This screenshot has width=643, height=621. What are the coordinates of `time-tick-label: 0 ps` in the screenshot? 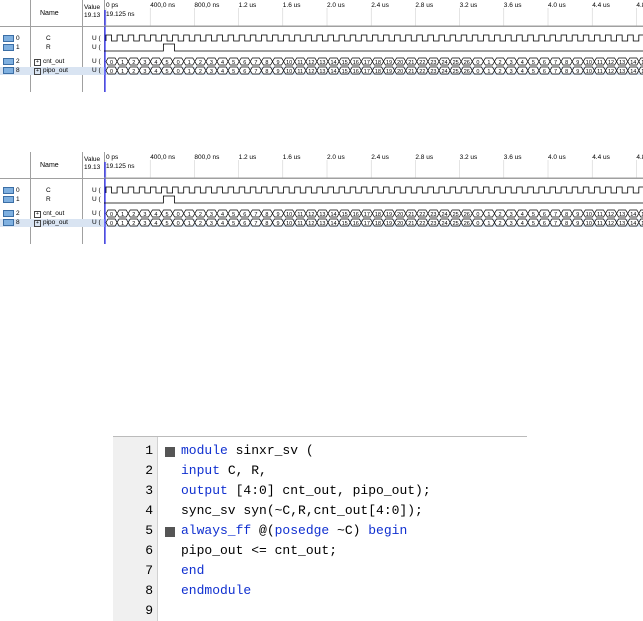 It's located at (112, 5).